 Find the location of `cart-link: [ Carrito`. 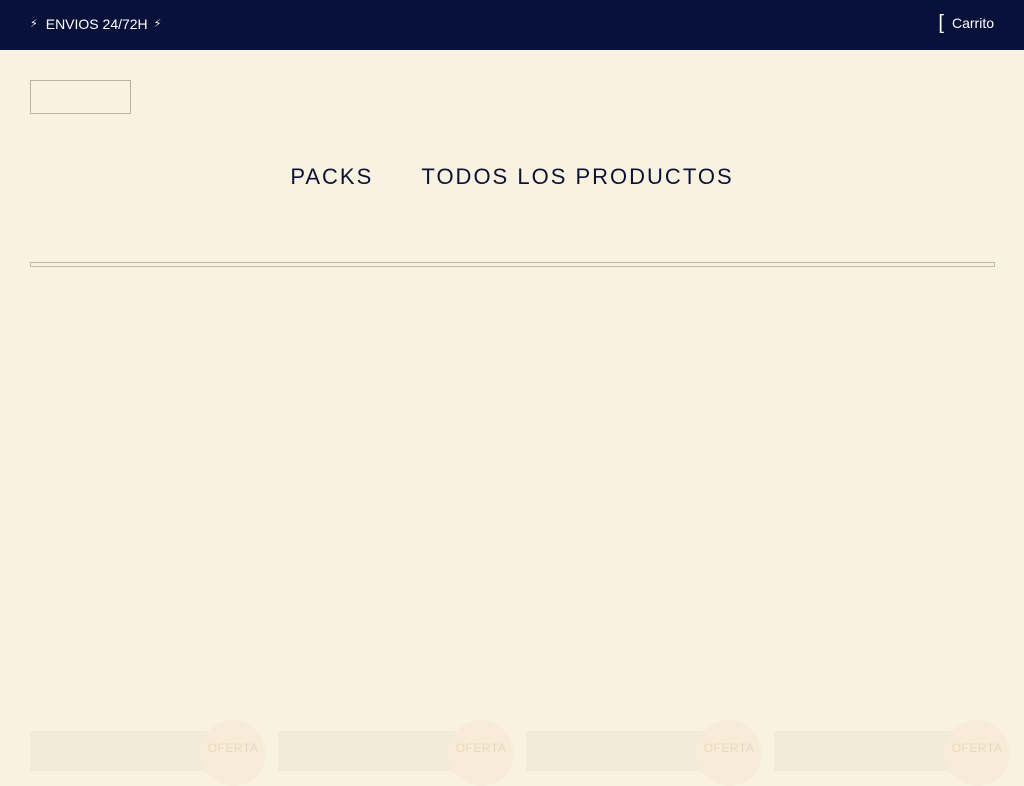

cart-link: [ Carrito is located at coordinates (966, 23).